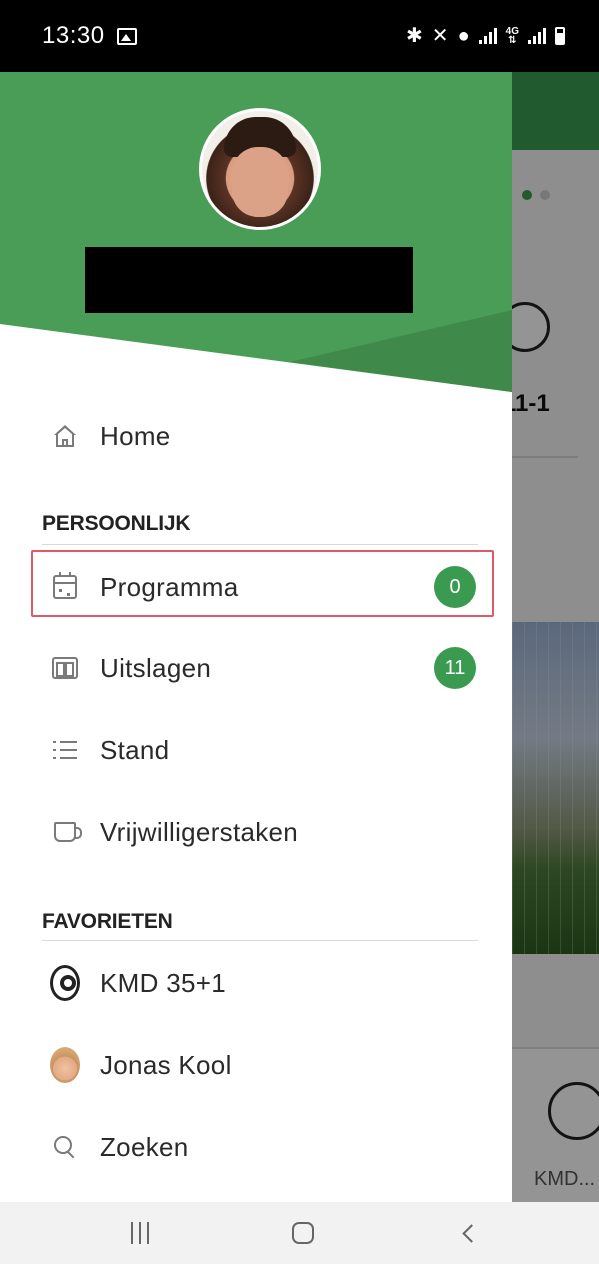 The image size is (599, 1264). Describe the element at coordinates (199, 831) in the screenshot. I see `menu-item-label: Vrijwilligerstaken` at that location.